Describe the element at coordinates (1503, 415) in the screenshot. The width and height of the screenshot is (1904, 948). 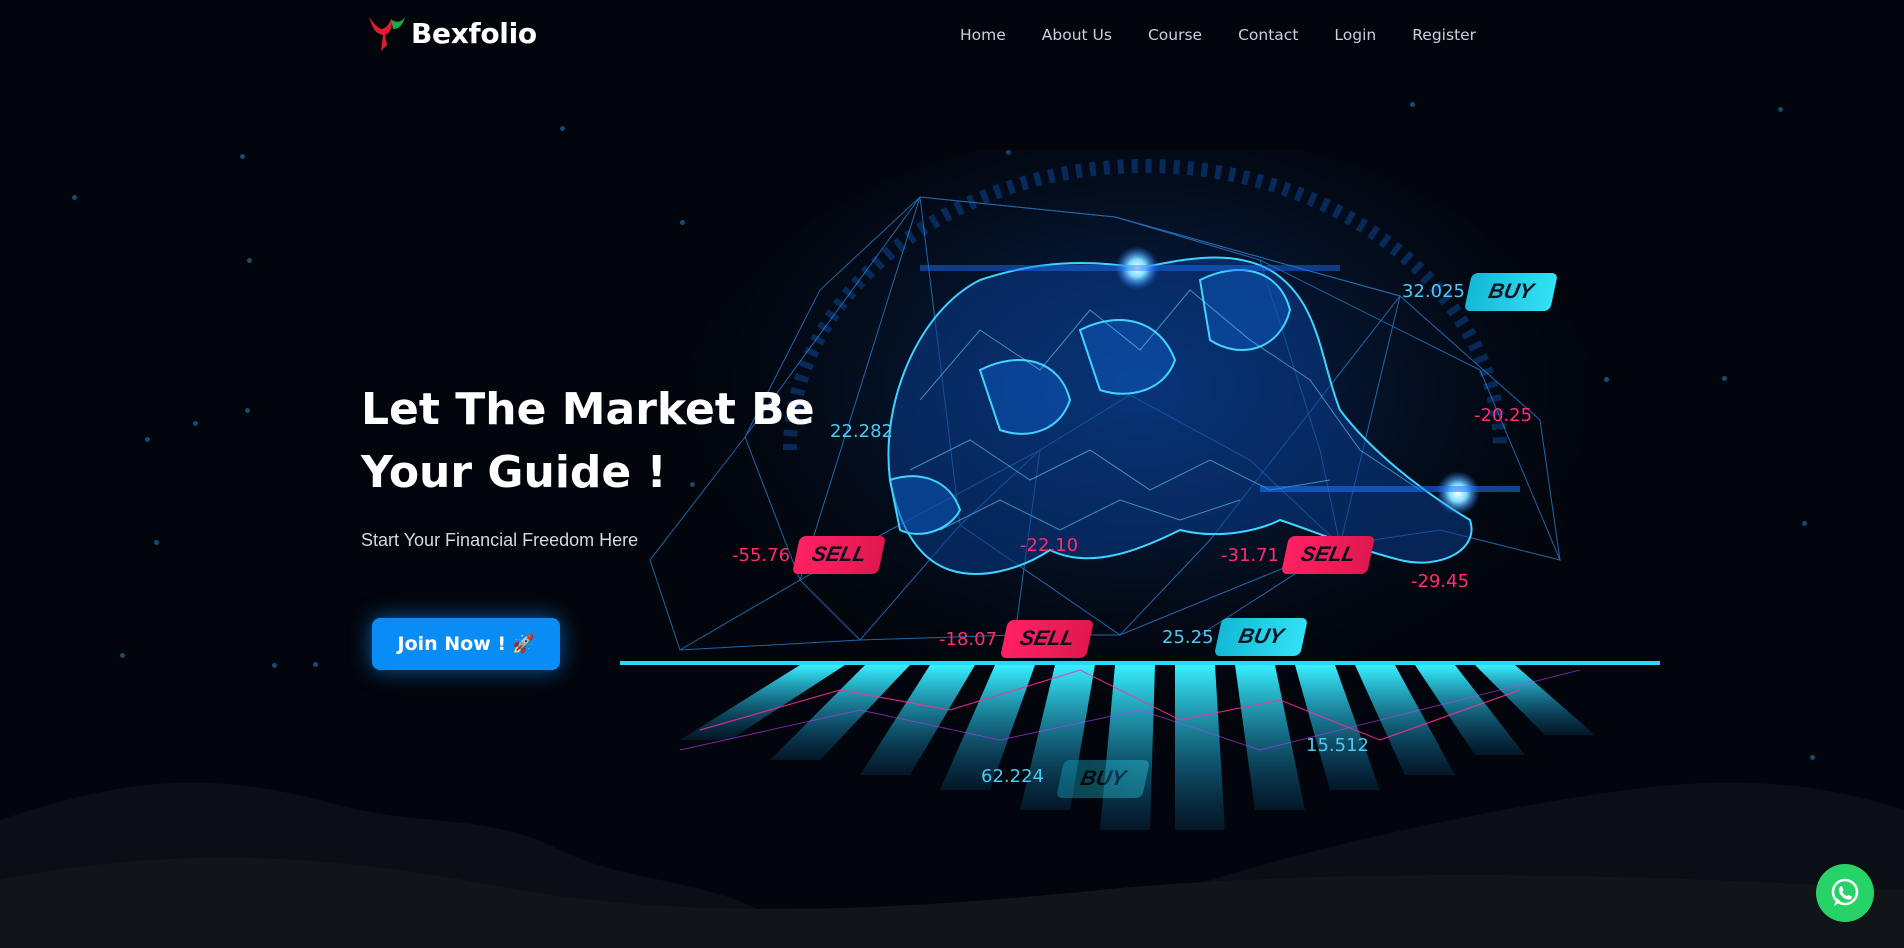
I see `price-tag: -20.25` at that location.